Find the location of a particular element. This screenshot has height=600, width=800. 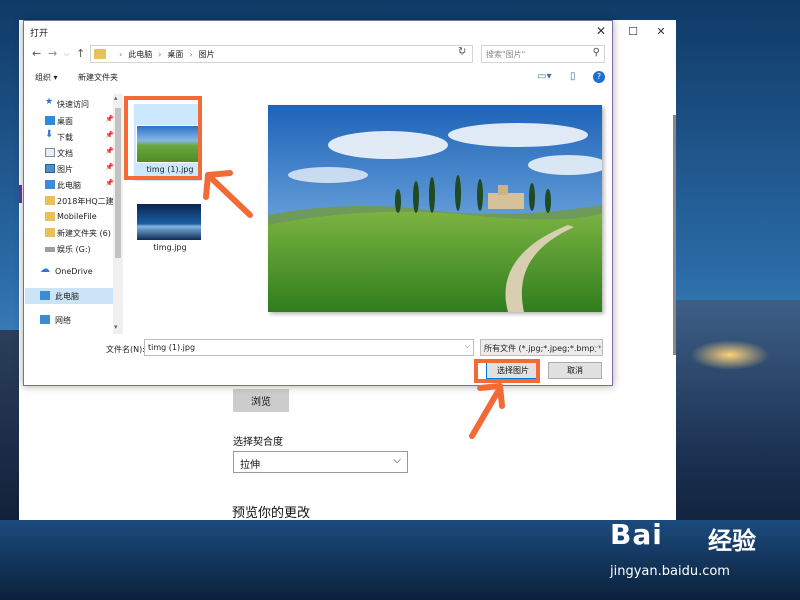

navigation-bar: ← → ⌵ ↑ › 此电脑 › 桌面 › 图片 ⌵ ↻ 搜索"图片" ⚲ is located at coordinates (318, 54).